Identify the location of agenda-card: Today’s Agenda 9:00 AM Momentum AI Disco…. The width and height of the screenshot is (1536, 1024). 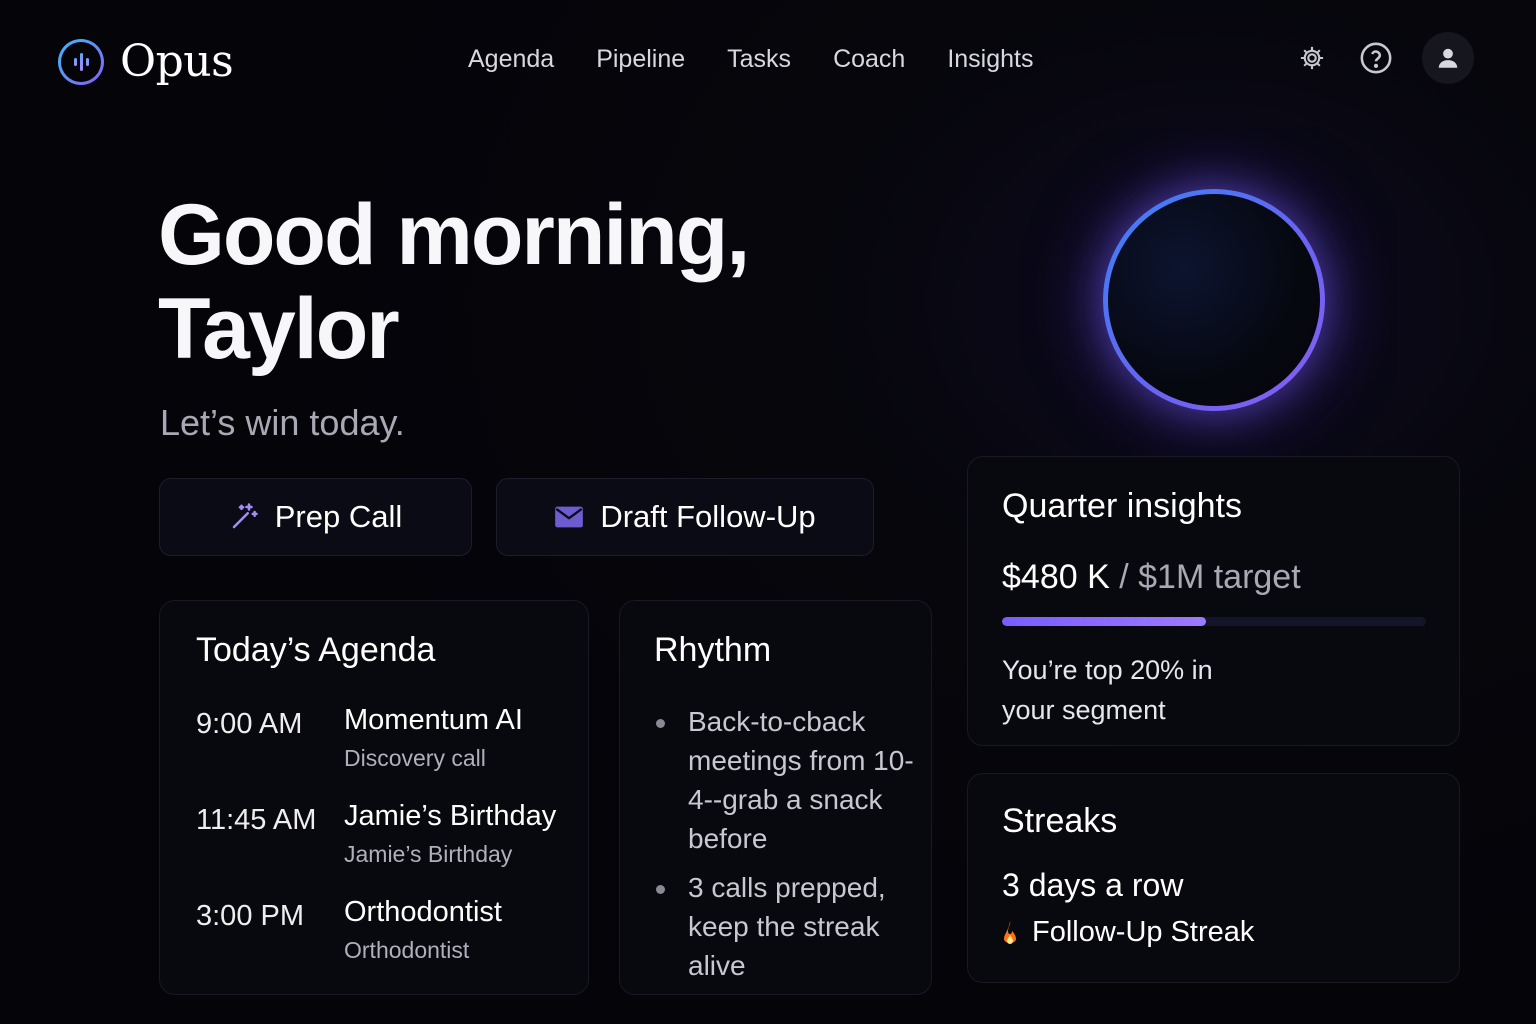
(374, 797).